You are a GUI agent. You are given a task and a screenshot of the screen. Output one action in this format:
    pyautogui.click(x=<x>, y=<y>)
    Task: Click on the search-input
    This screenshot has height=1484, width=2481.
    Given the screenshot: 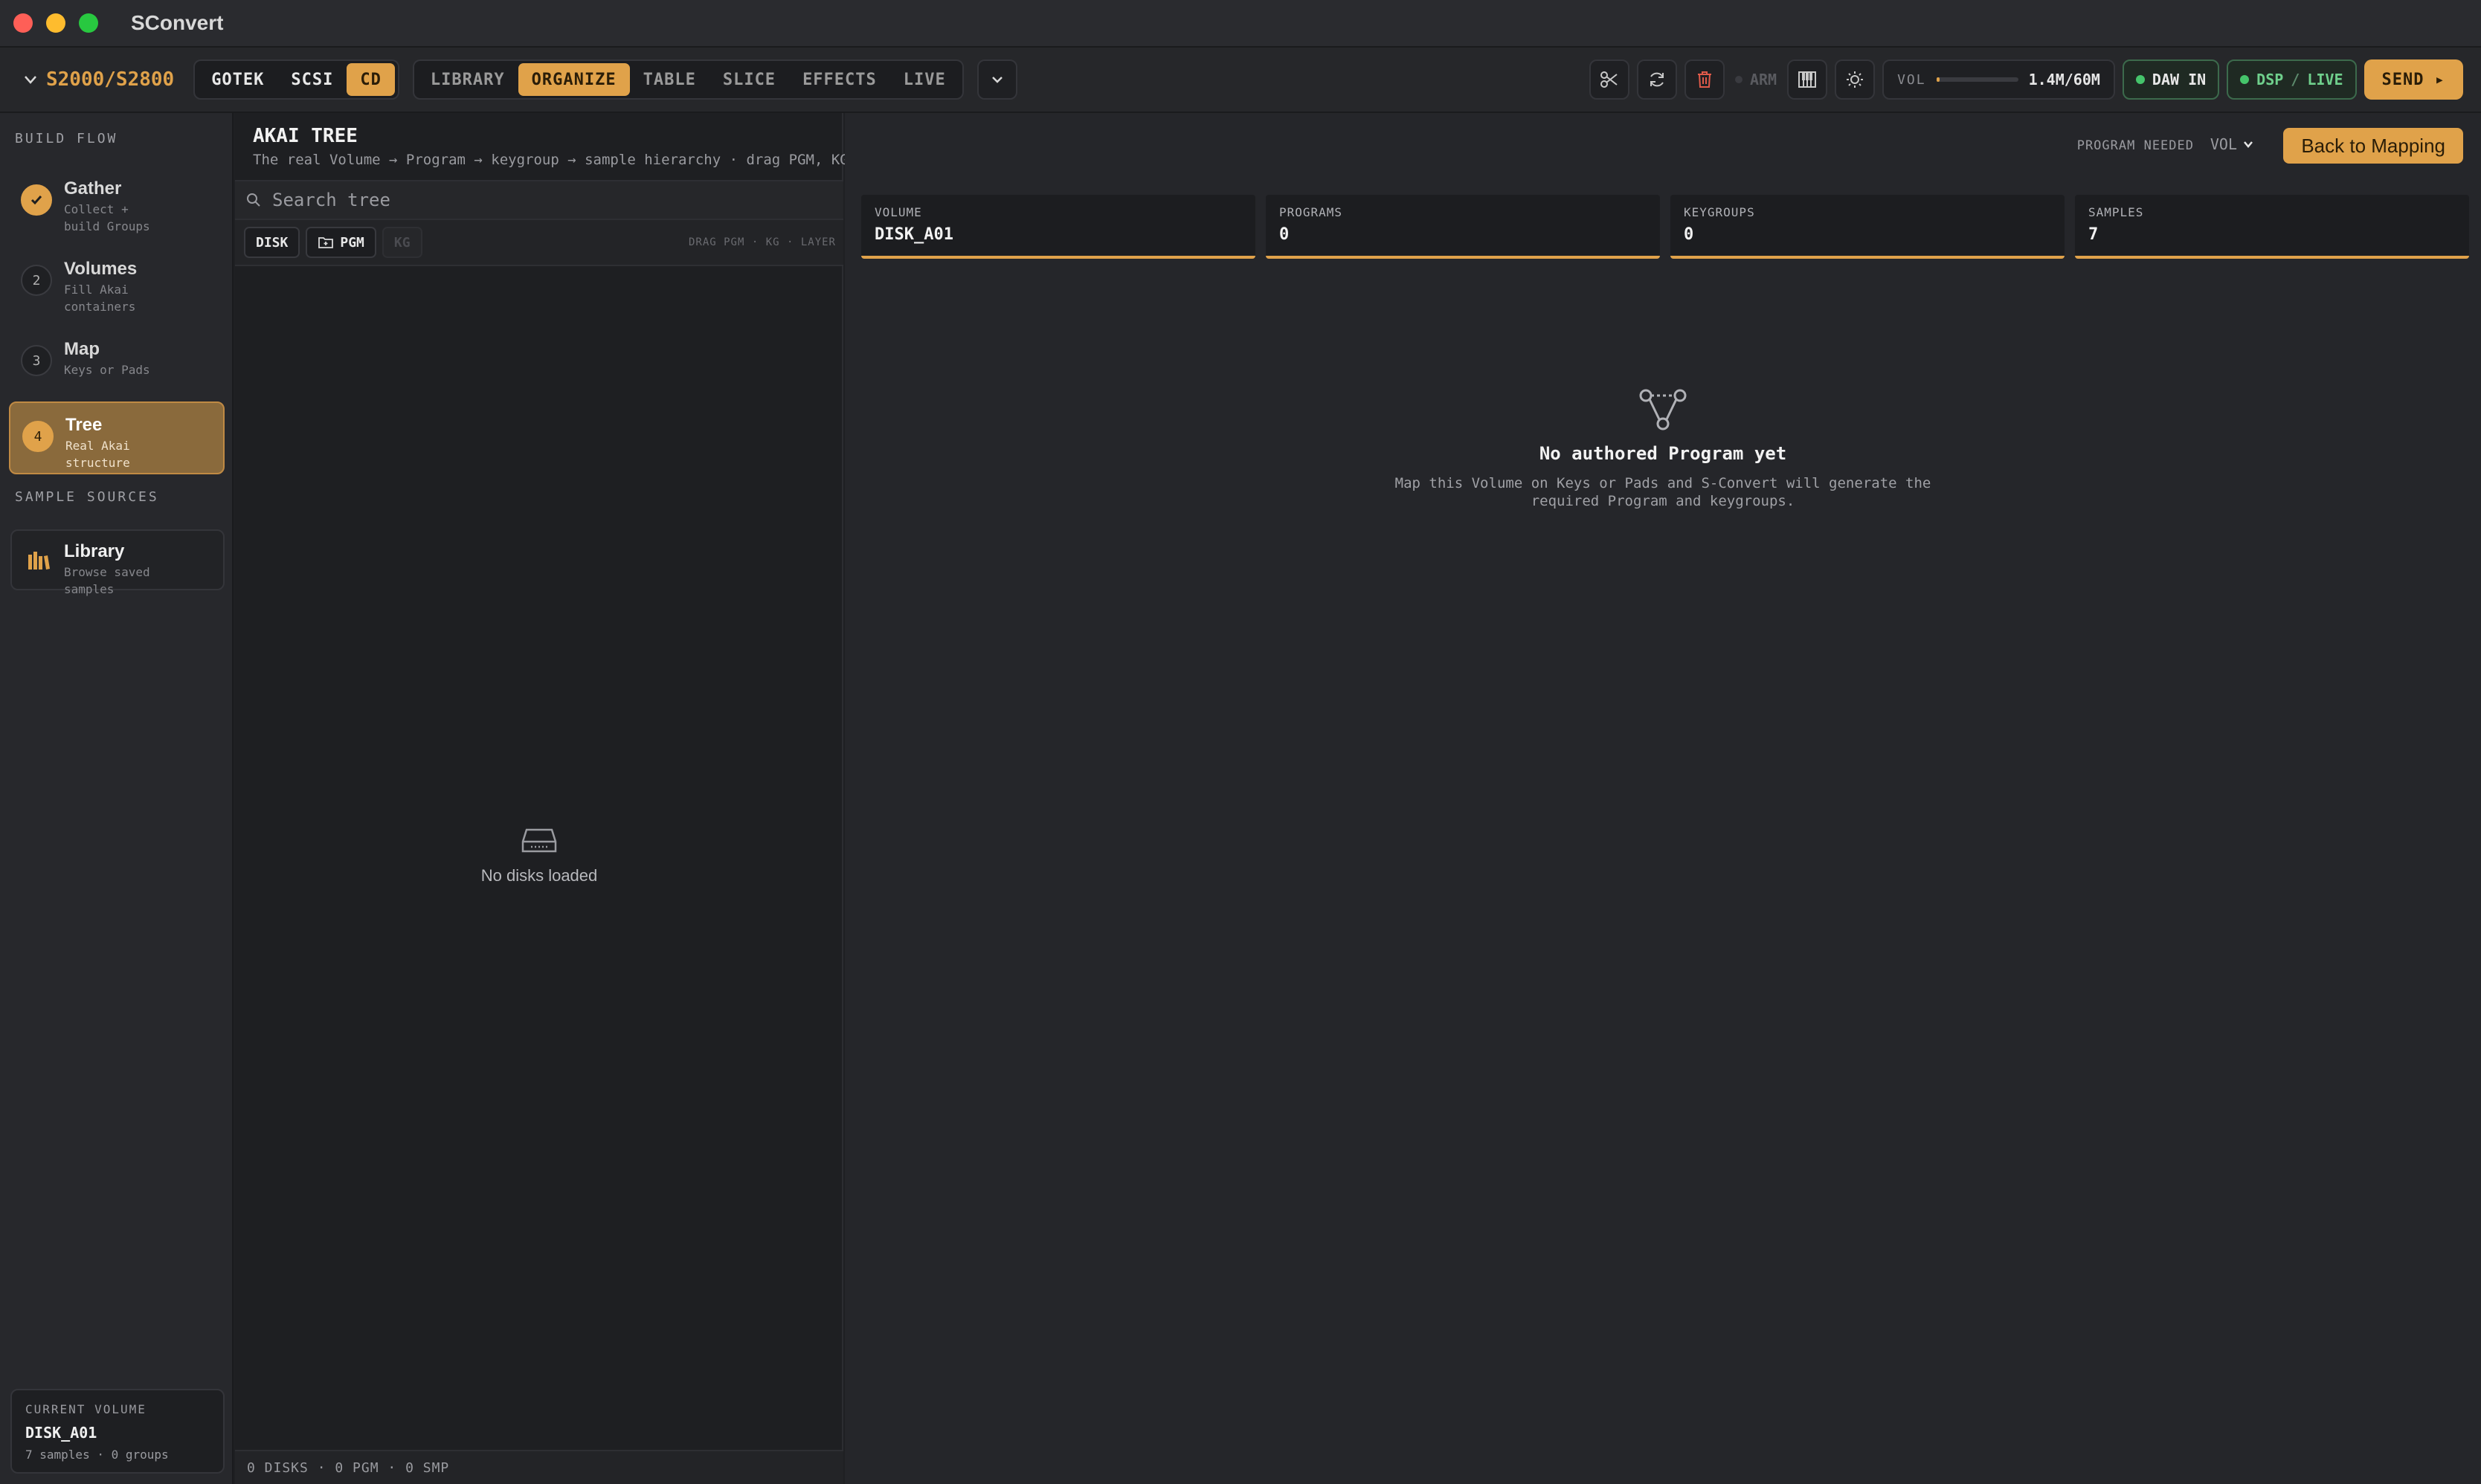 What is the action you would take?
    pyautogui.click(x=495, y=200)
    